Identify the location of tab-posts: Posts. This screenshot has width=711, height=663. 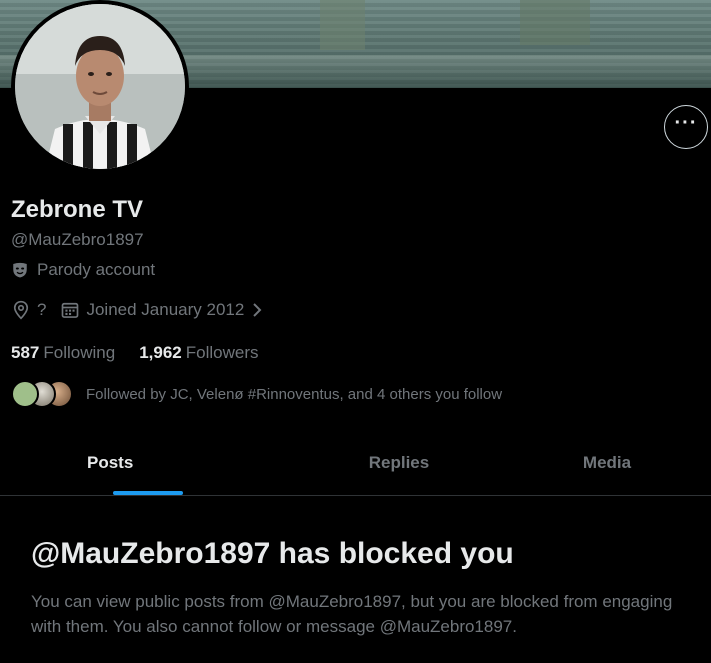
(147, 462).